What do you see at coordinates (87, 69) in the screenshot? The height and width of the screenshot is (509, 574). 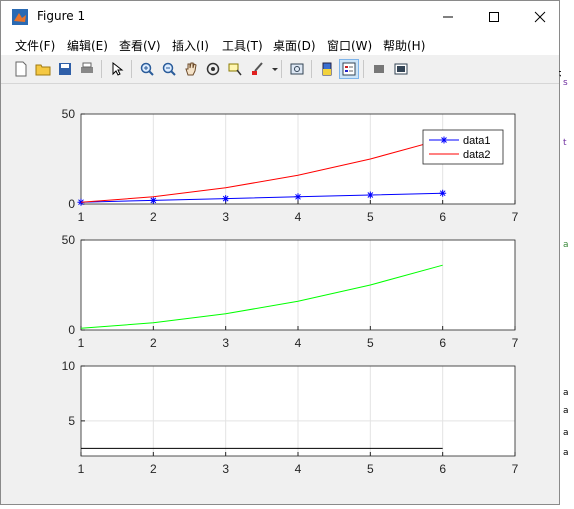 I see `print-icon` at bounding box center [87, 69].